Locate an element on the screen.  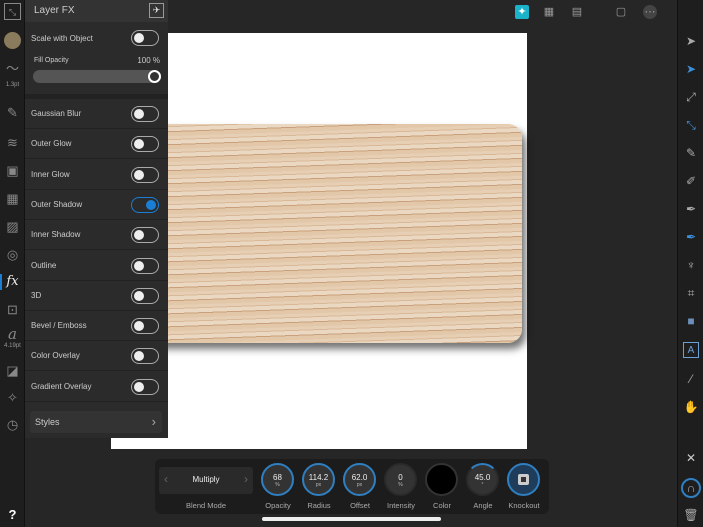
effect-row: Gaussian Blur is located at coordinates (96, 114).